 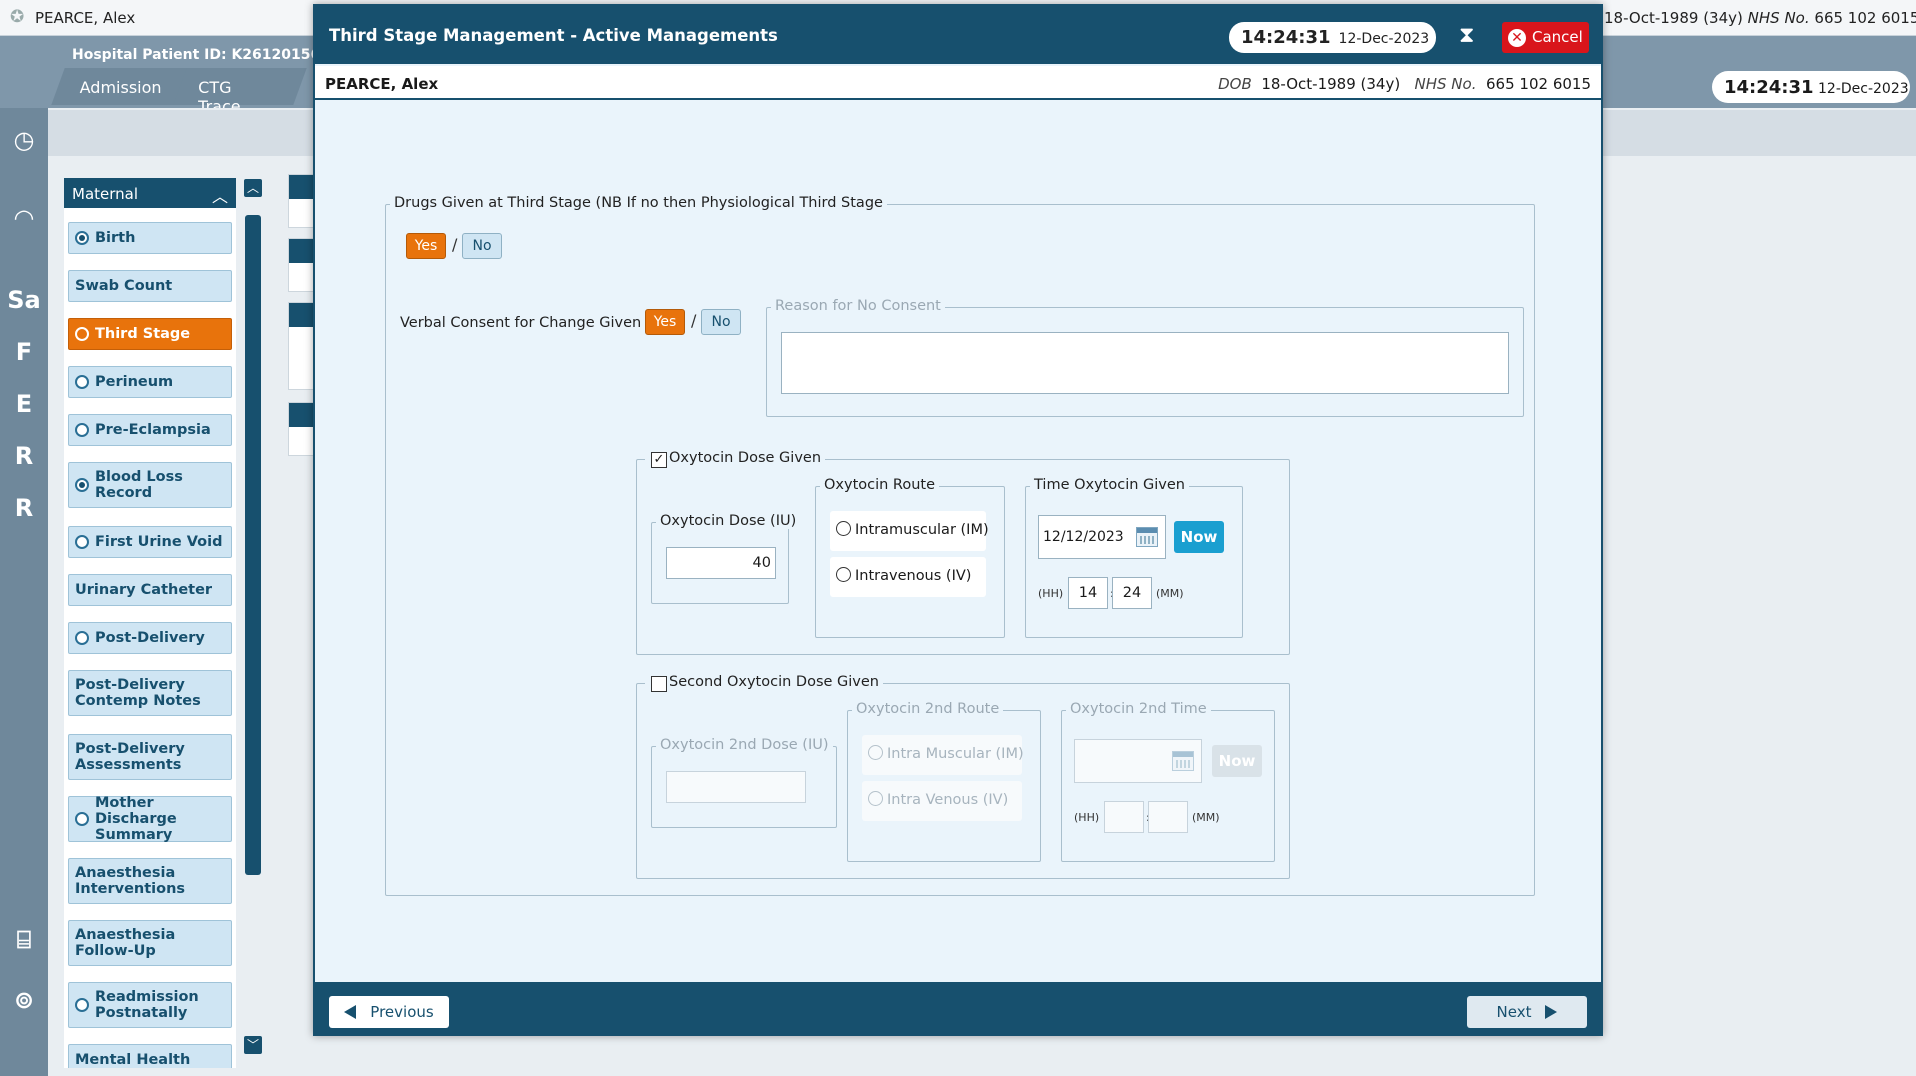 I want to click on oxy2-dose-fieldset: Oxytocin 2nd Dose (IU), so click(x=744, y=782).